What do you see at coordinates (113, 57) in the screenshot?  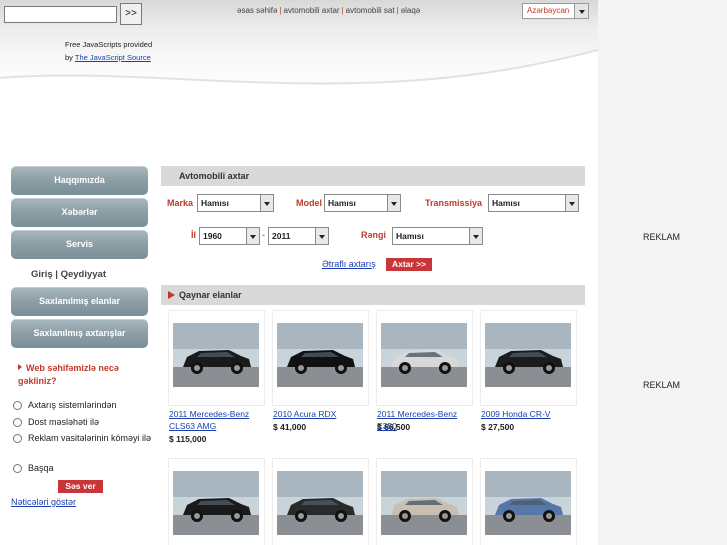 I see `credit-link: The JavaScript Source` at bounding box center [113, 57].